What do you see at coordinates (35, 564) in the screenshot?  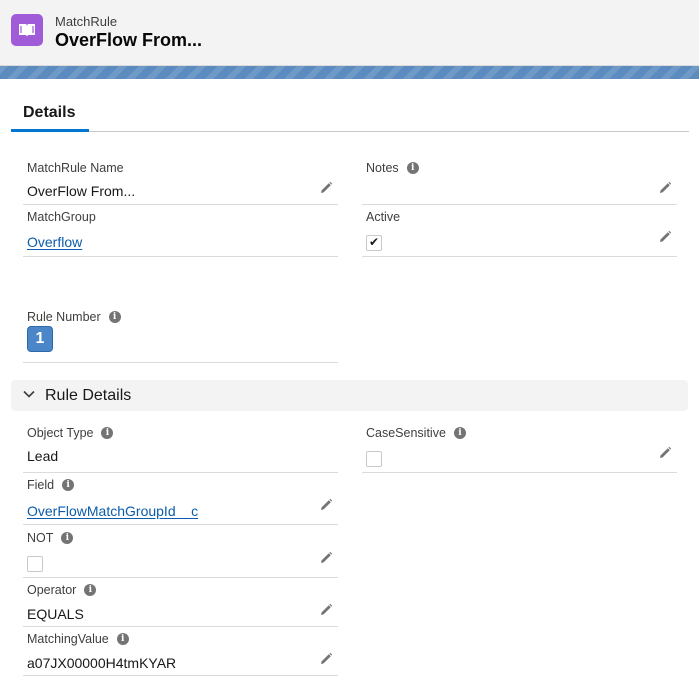 I see `not-checkbox` at bounding box center [35, 564].